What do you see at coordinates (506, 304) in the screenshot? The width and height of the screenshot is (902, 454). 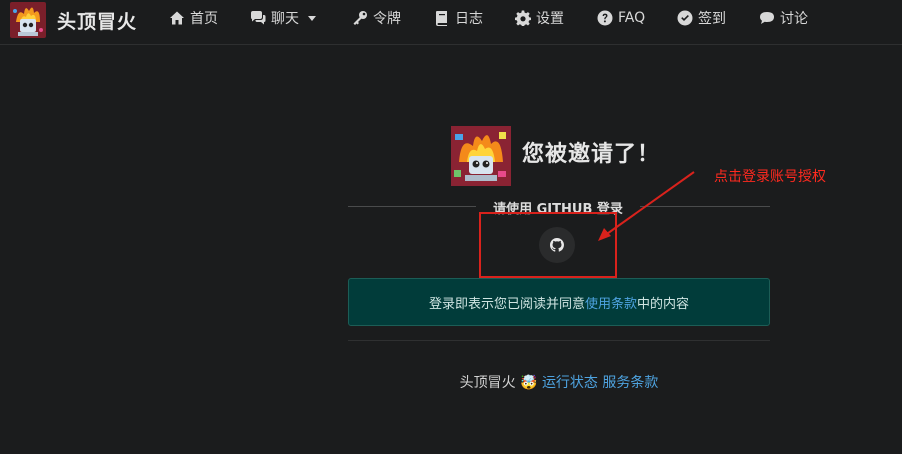 I see `terms-prefix: 登录即表示您已阅读并同意` at bounding box center [506, 304].